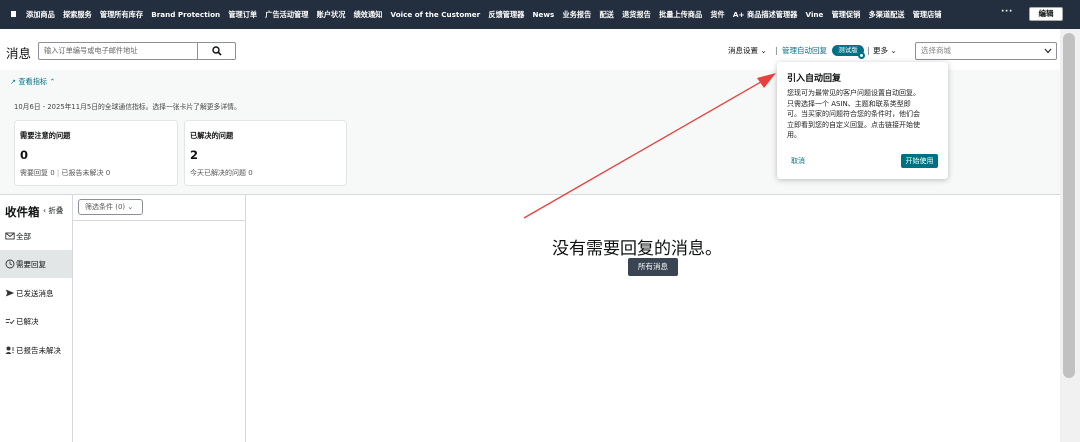  Describe the element at coordinates (27, 321) in the screenshot. I see `folder-label: 已解决` at that location.